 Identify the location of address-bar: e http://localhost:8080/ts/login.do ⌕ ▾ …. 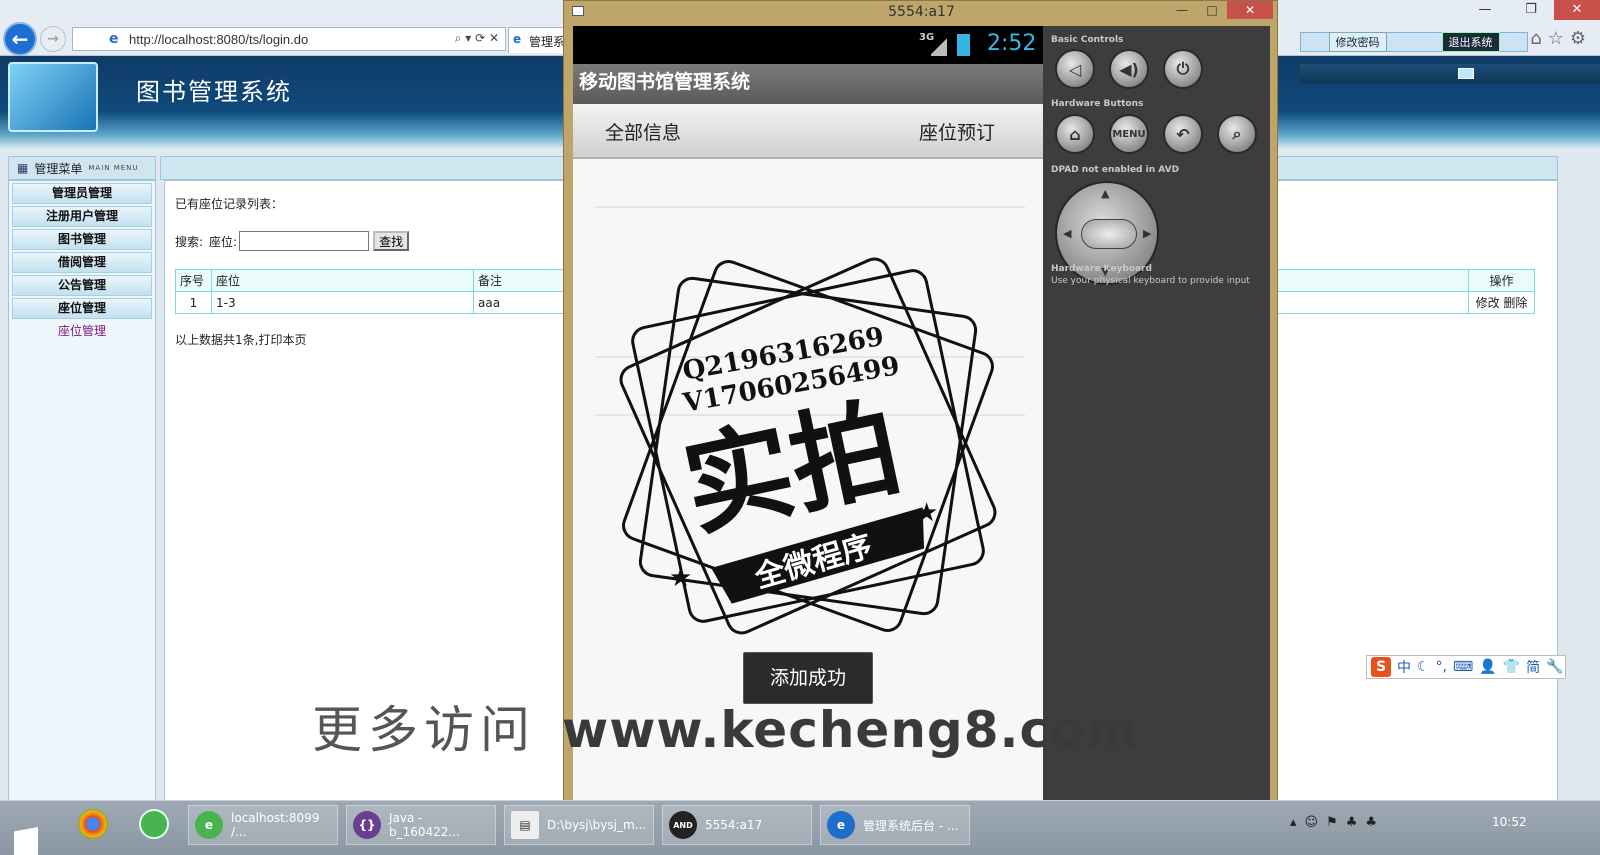
(289, 39).